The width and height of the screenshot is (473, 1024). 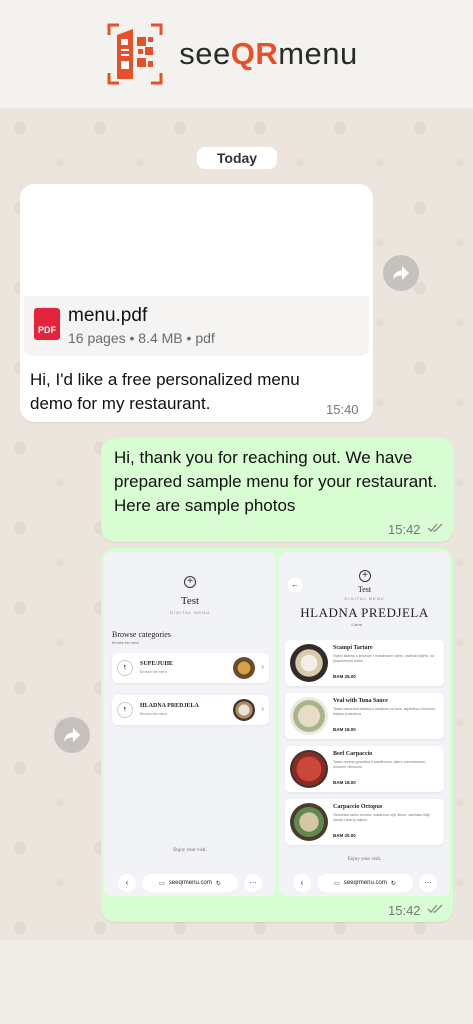 I want to click on pdf-file-icon: PDF, so click(x=47, y=324).